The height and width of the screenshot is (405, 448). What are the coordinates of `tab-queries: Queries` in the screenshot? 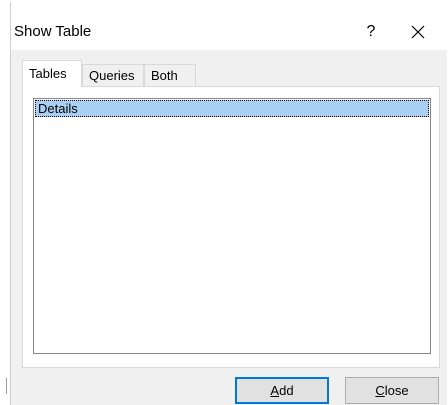 It's located at (113, 75).